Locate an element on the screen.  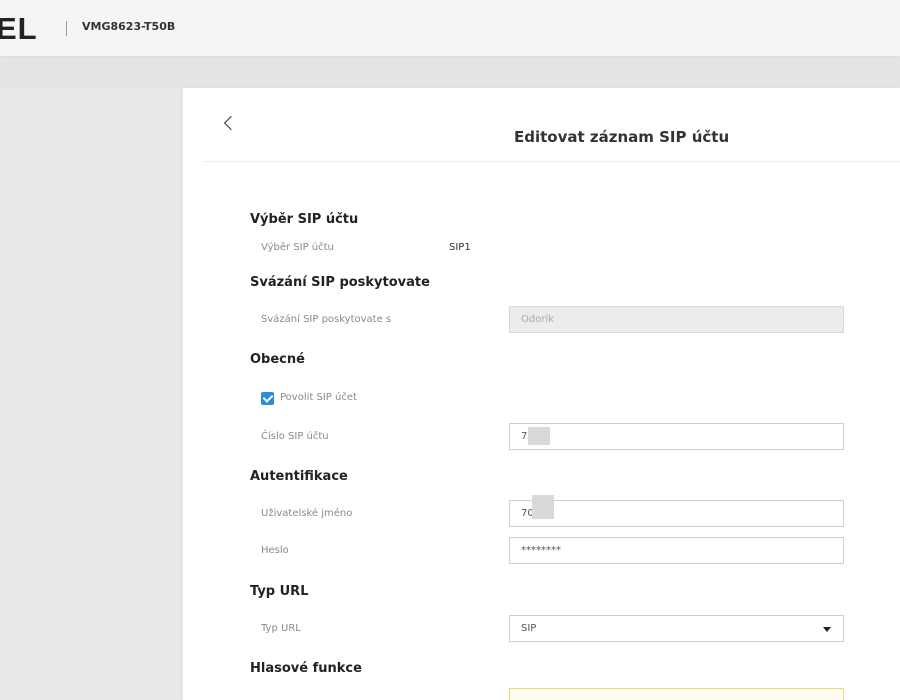
device-model: VMG8623-T50B is located at coordinates (129, 26).